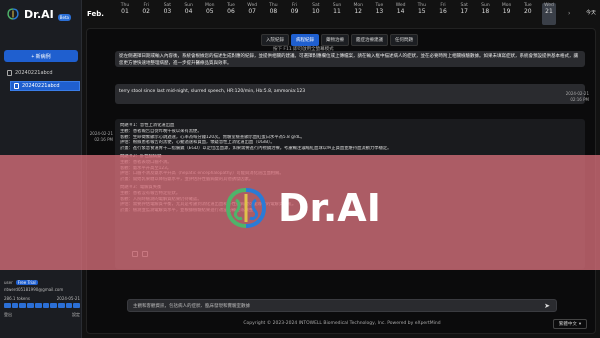 The image size is (600, 338). Describe the element at coordinates (549, 14) in the screenshot. I see `date-item-21: Wed 21` at that location.